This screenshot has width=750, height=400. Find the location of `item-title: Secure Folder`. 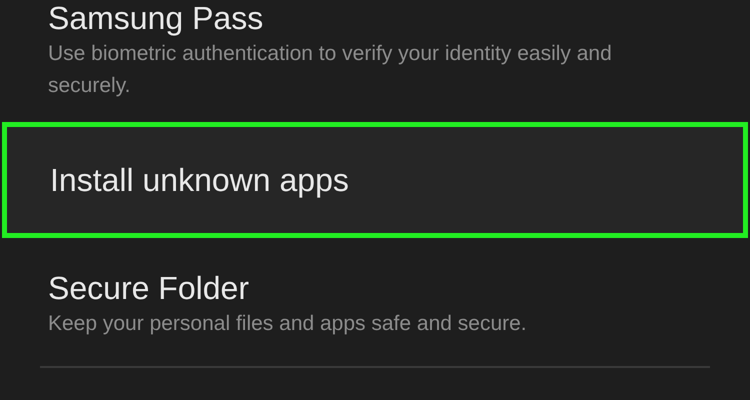

item-title: Secure Folder is located at coordinates (149, 288).